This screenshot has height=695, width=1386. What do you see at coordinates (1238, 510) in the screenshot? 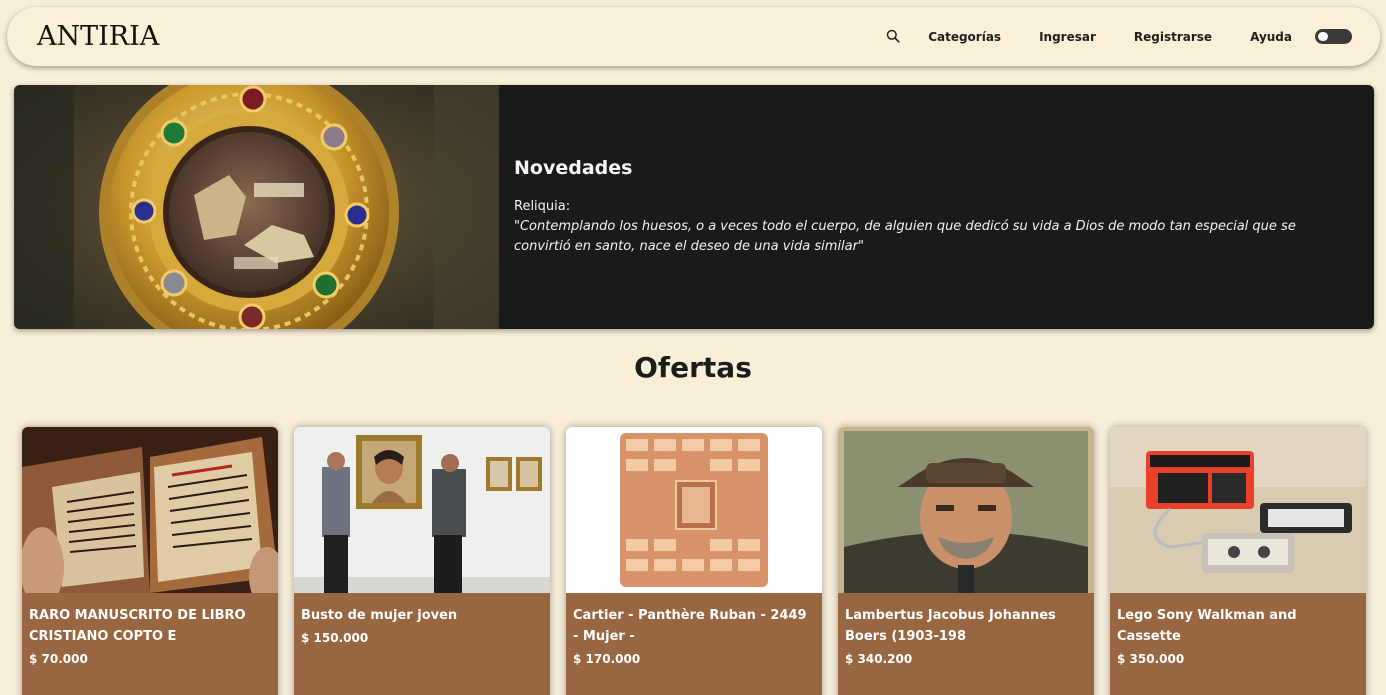
I see `walkman-image` at bounding box center [1238, 510].